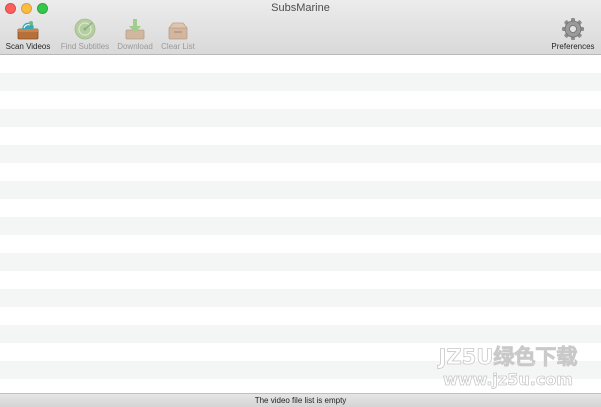 The width and height of the screenshot is (601, 407). Describe the element at coordinates (135, 46) in the screenshot. I see `download-label: Download` at that location.